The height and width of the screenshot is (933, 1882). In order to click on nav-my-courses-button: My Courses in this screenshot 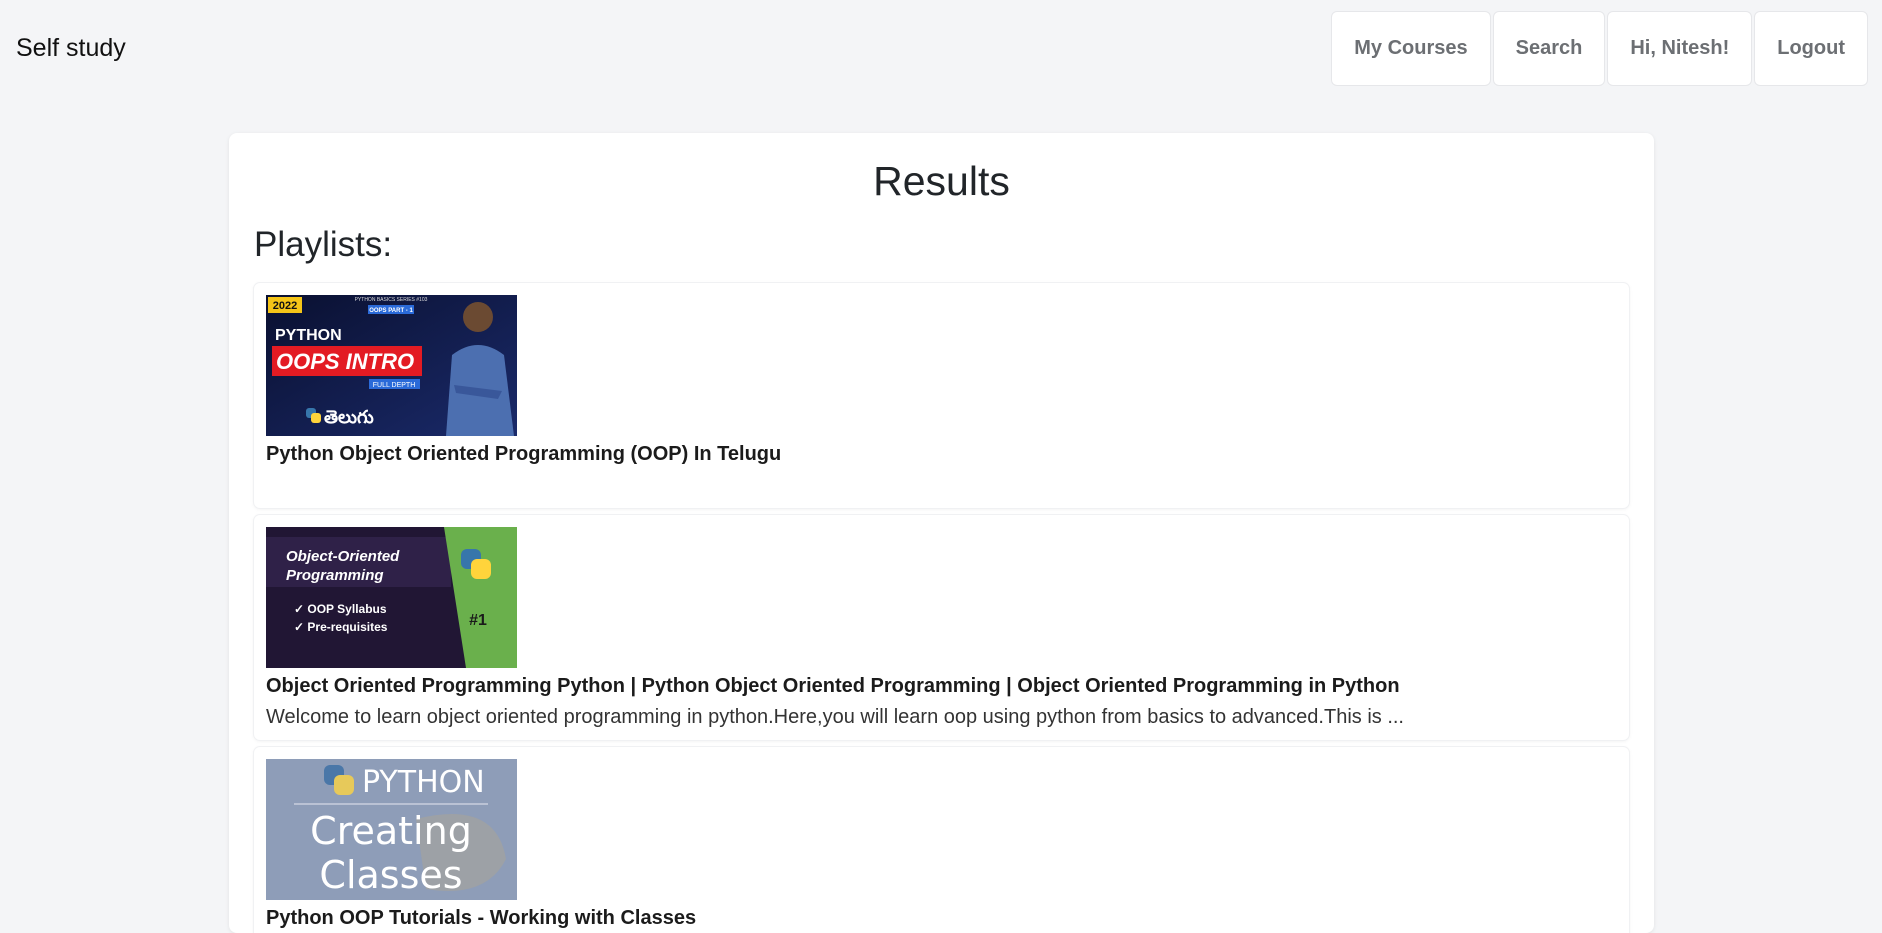, I will do `click(1411, 48)`.